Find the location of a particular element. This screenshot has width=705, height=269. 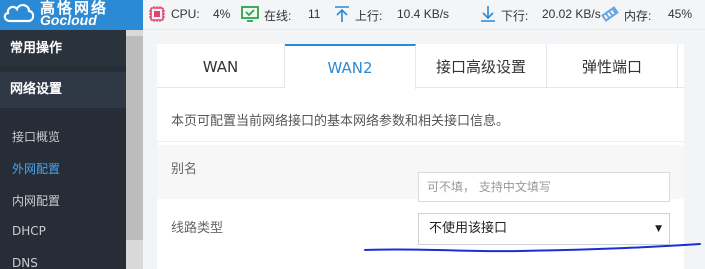

online-value: 11 is located at coordinates (314, 14).